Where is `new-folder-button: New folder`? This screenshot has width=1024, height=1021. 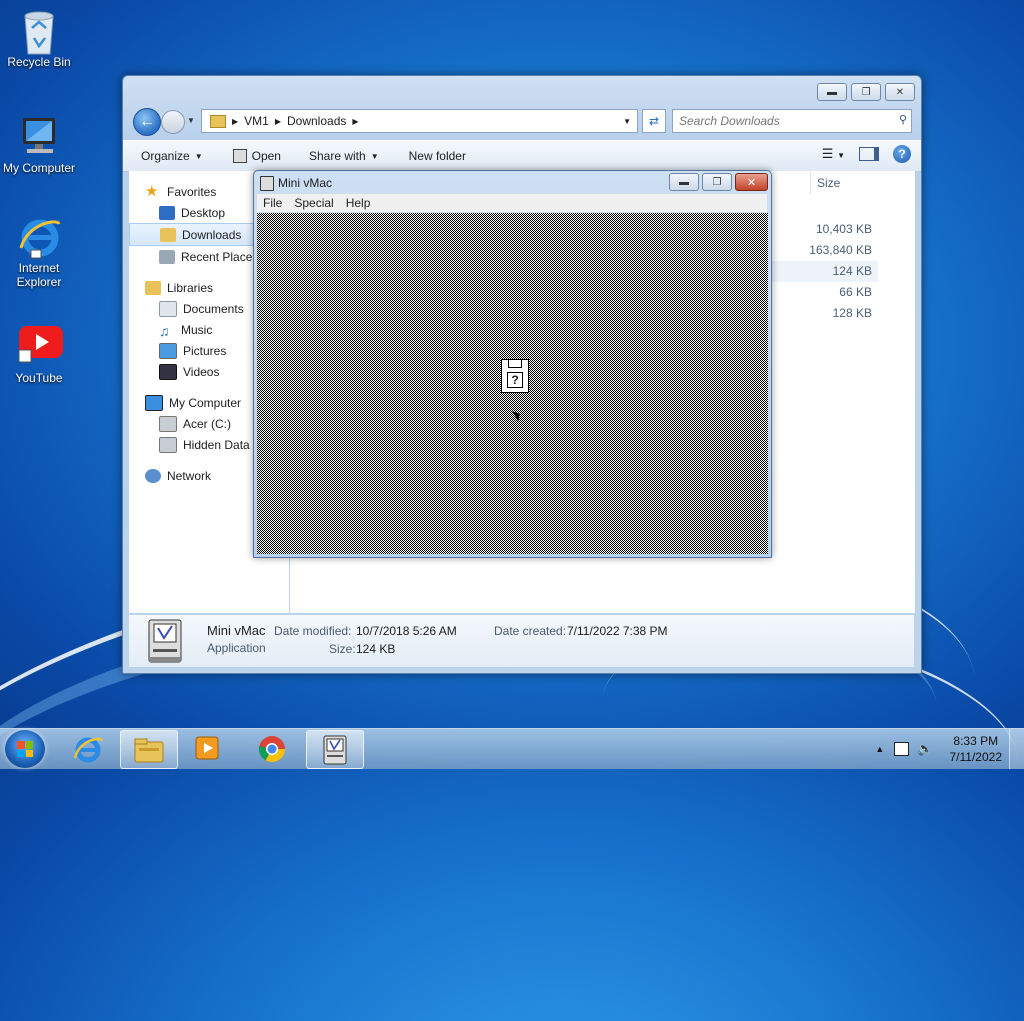 new-folder-button: New folder is located at coordinates (437, 156).